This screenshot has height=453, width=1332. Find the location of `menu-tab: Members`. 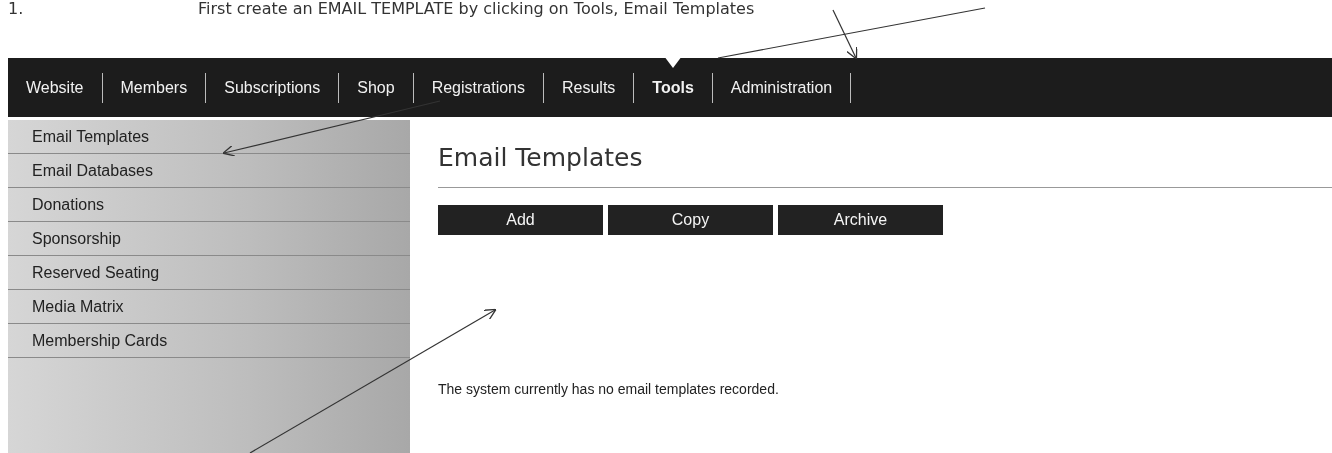

menu-tab: Members is located at coordinates (154, 87).